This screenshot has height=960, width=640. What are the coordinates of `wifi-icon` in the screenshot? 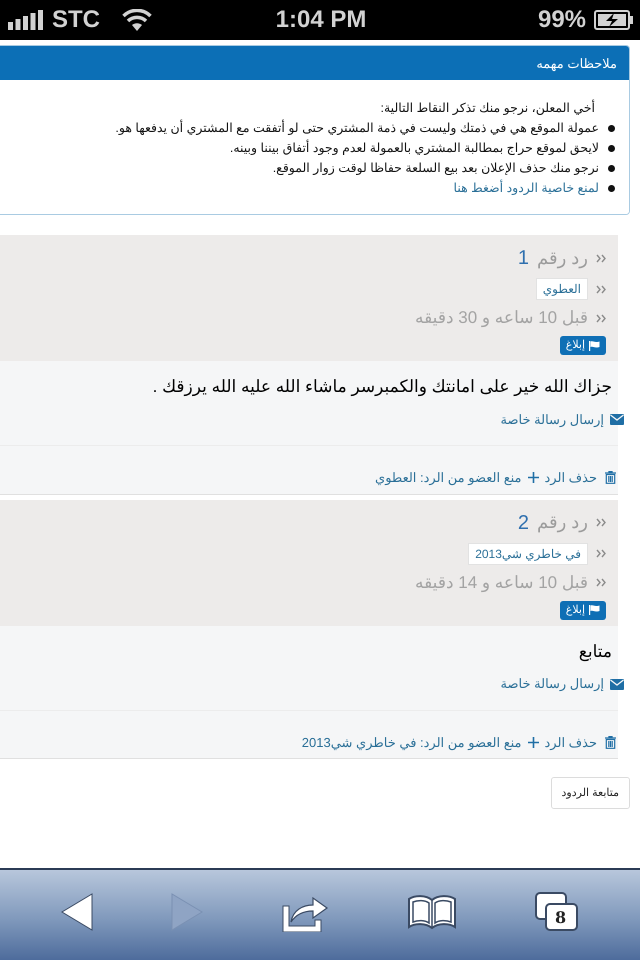 It's located at (137, 20).